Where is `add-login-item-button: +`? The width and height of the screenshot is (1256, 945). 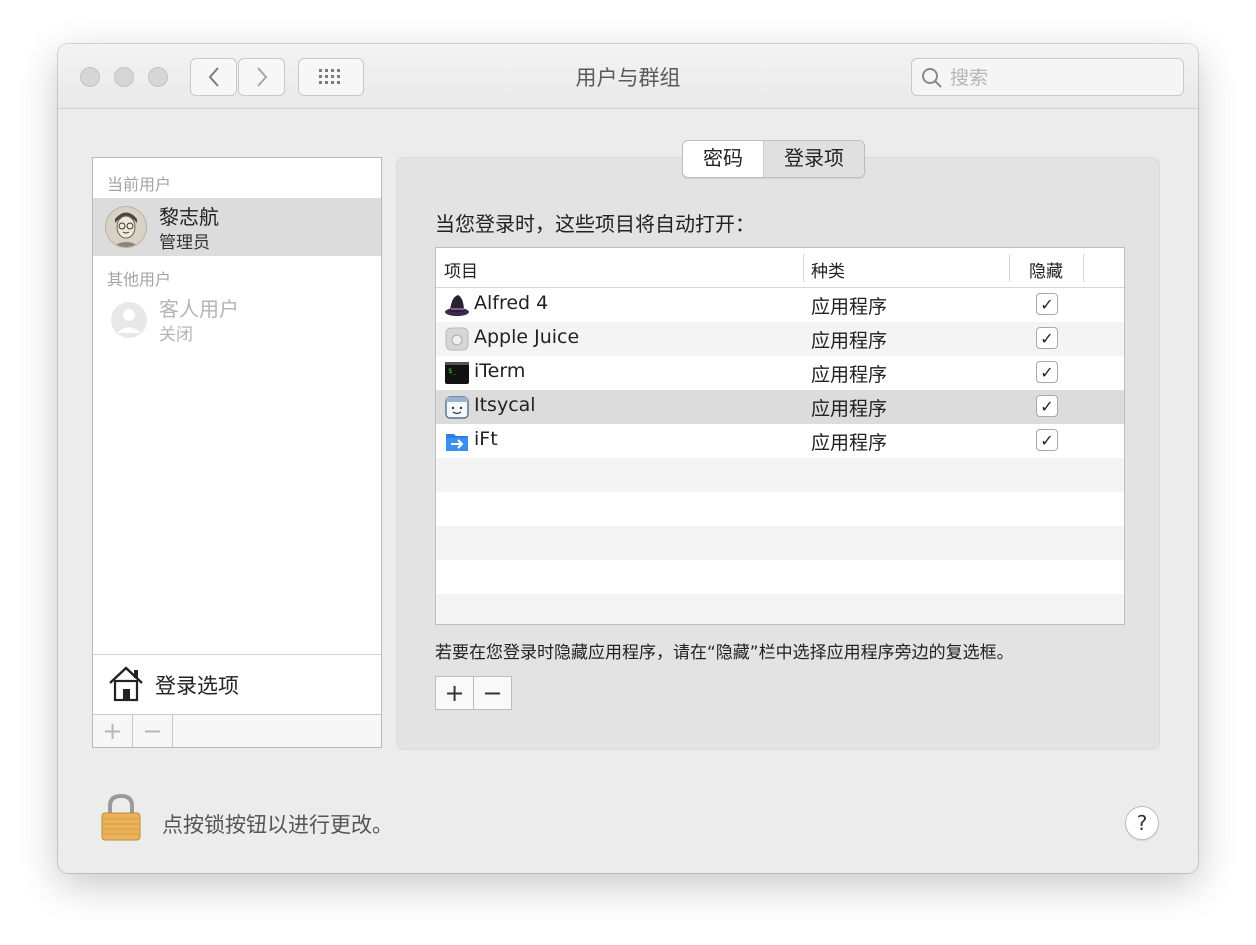 add-login-item-button: + is located at coordinates (454, 693).